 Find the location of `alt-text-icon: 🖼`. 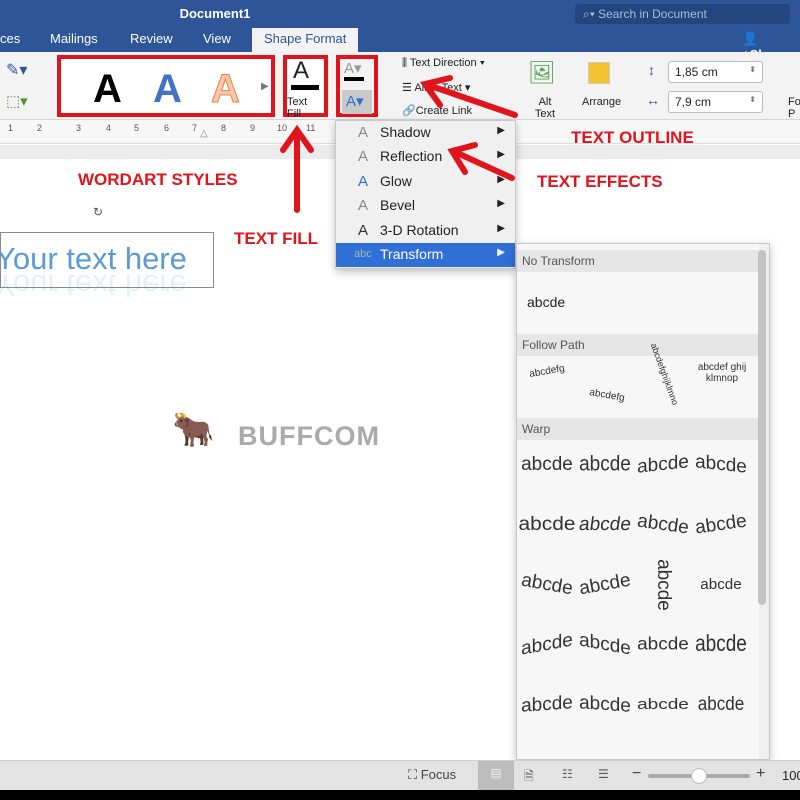

alt-text-icon: 🖼 is located at coordinates (542, 73).